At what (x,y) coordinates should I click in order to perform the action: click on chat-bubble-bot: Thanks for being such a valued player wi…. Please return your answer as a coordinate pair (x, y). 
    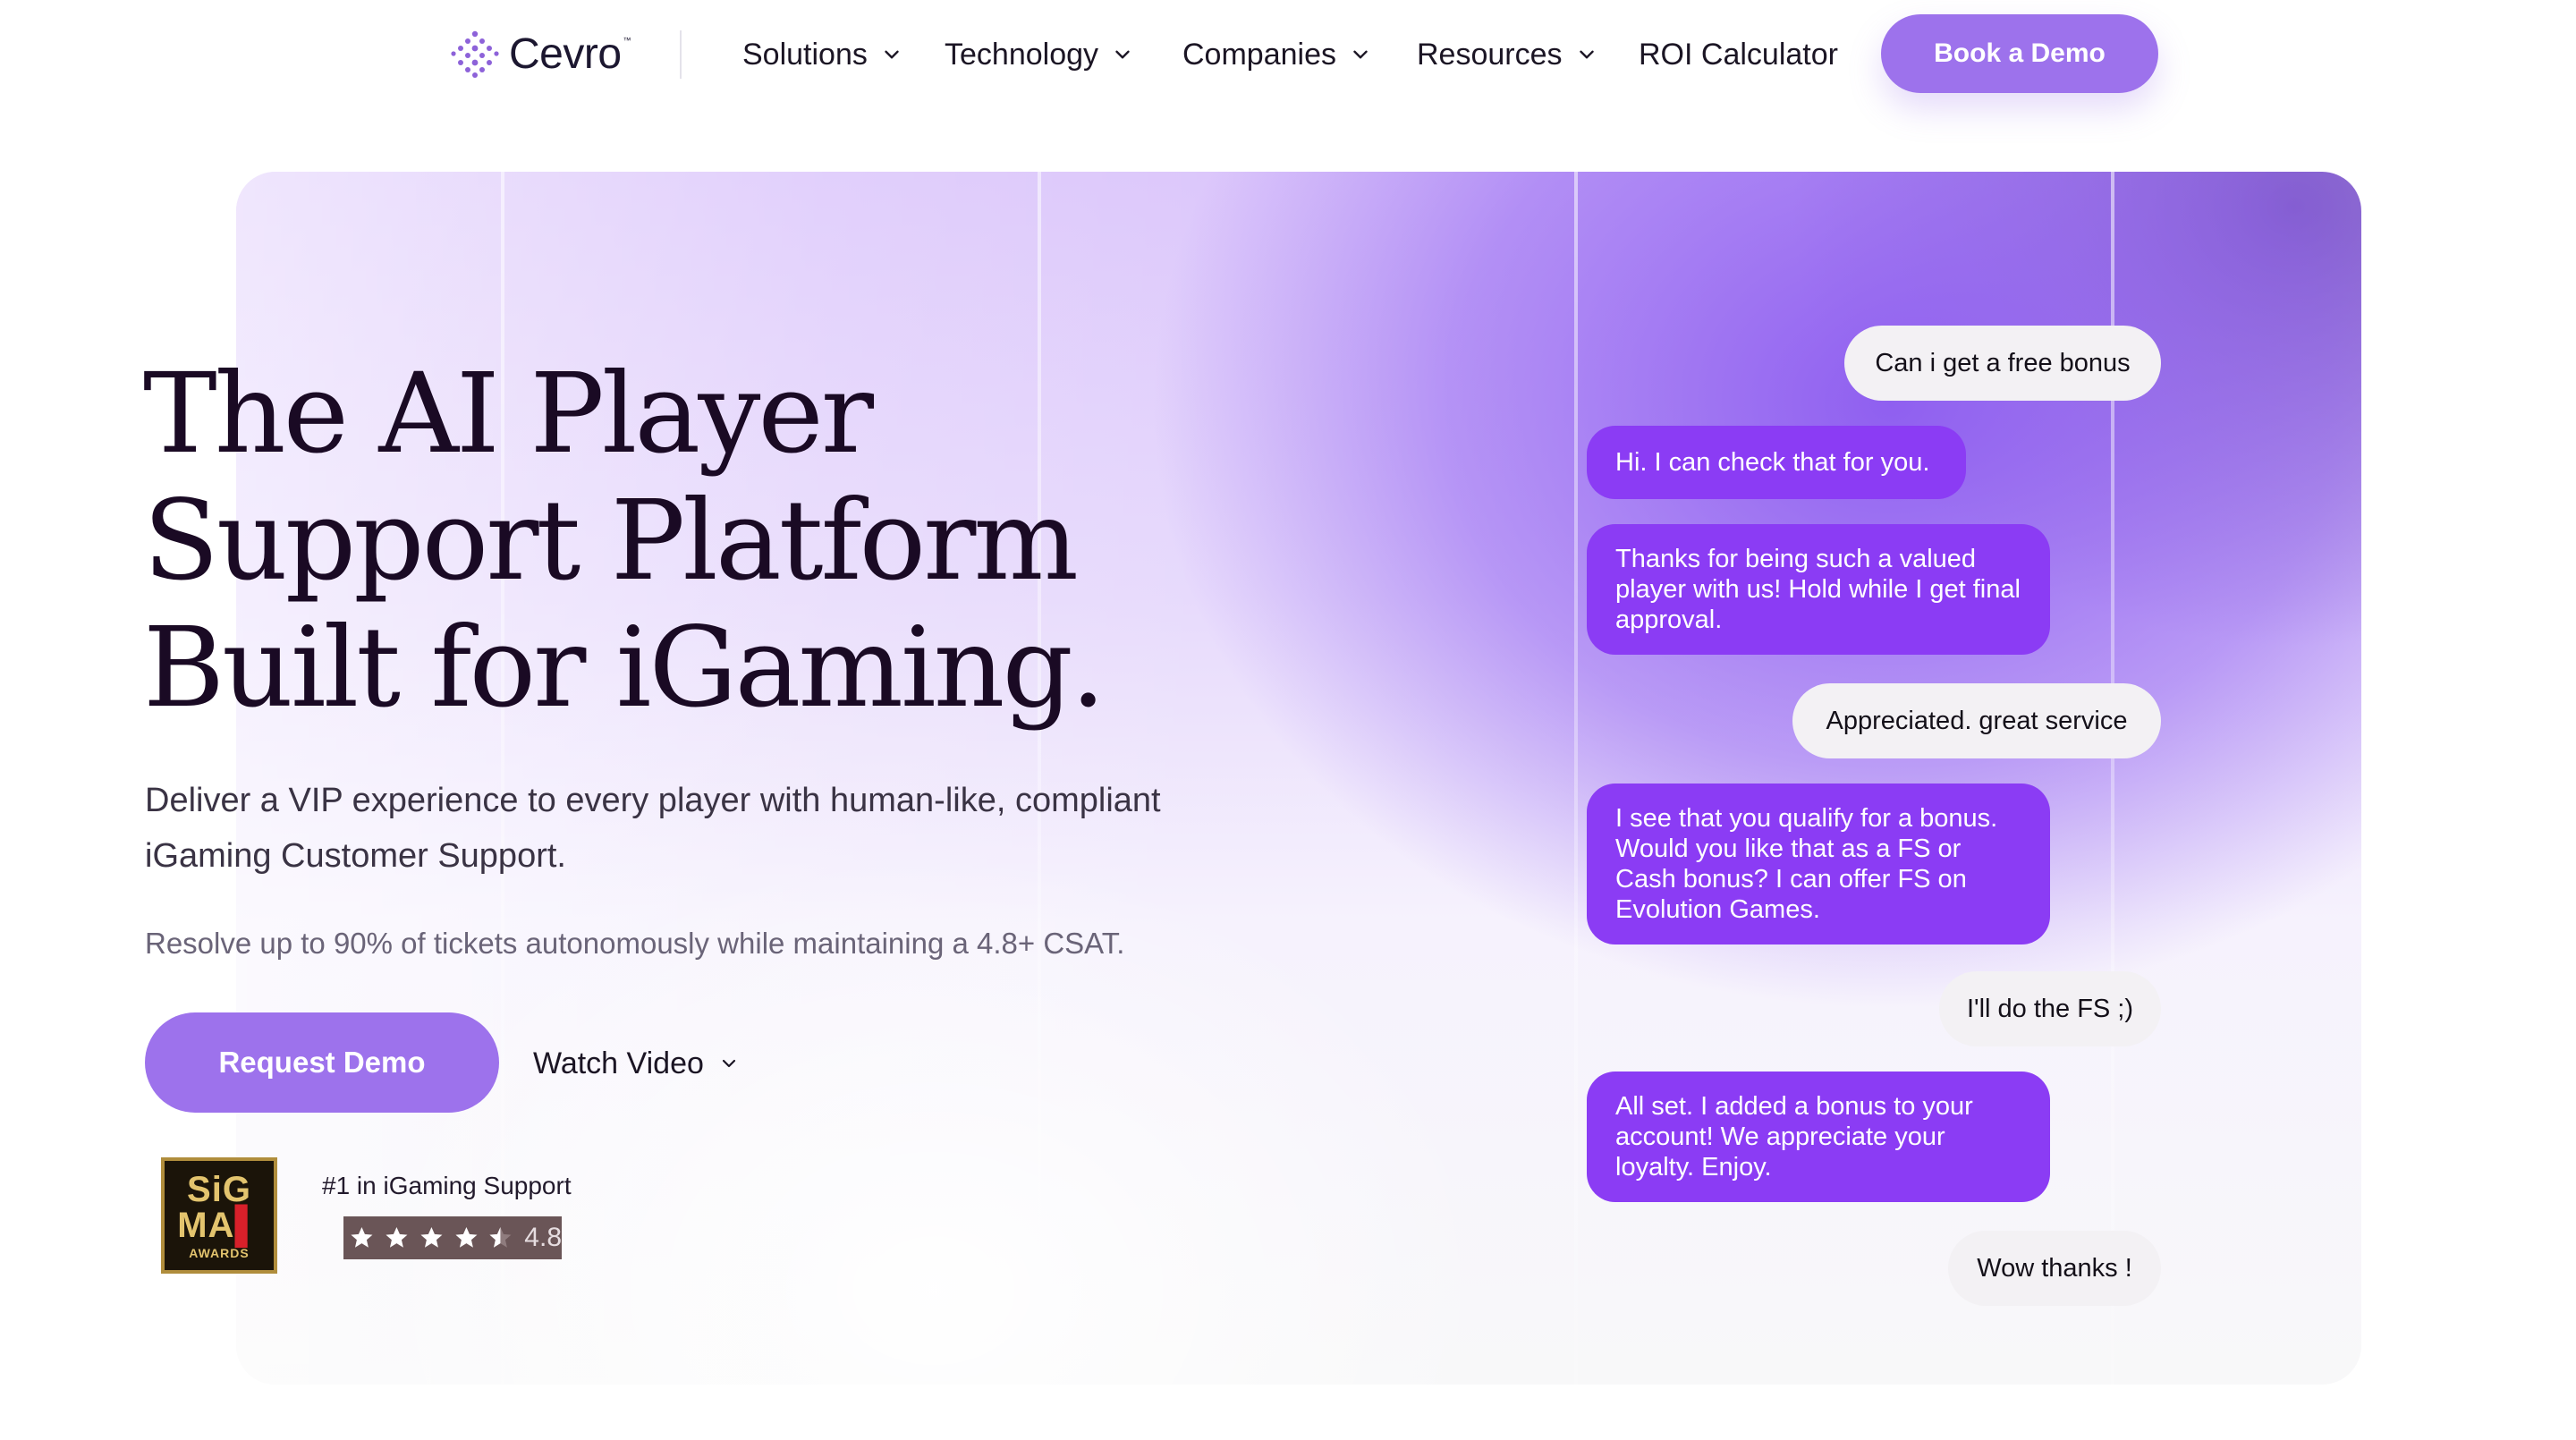
    Looking at the image, I should click on (1818, 589).